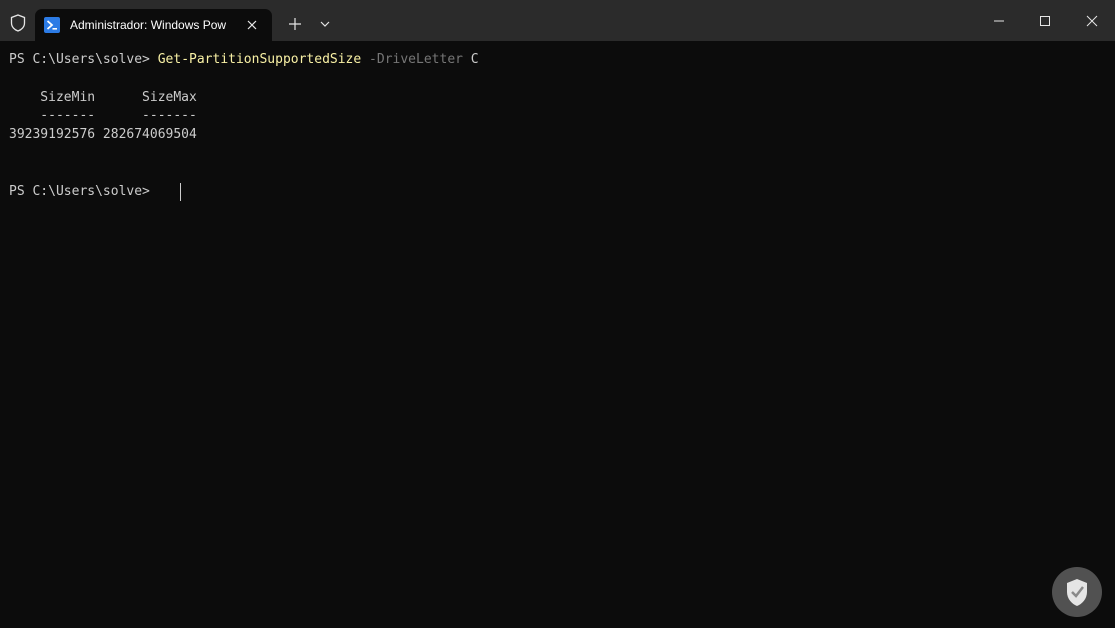 The width and height of the screenshot is (1115, 628). I want to click on window-close-button, so click(1092, 20).